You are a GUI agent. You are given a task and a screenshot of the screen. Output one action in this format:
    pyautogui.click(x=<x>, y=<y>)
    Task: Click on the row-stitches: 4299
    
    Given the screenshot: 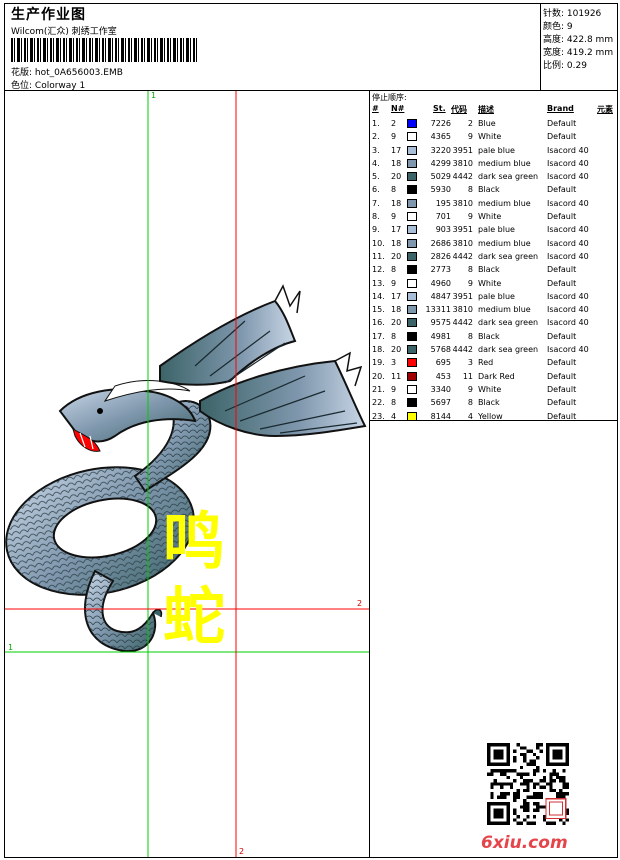 What is the action you would take?
    pyautogui.click(x=440, y=163)
    